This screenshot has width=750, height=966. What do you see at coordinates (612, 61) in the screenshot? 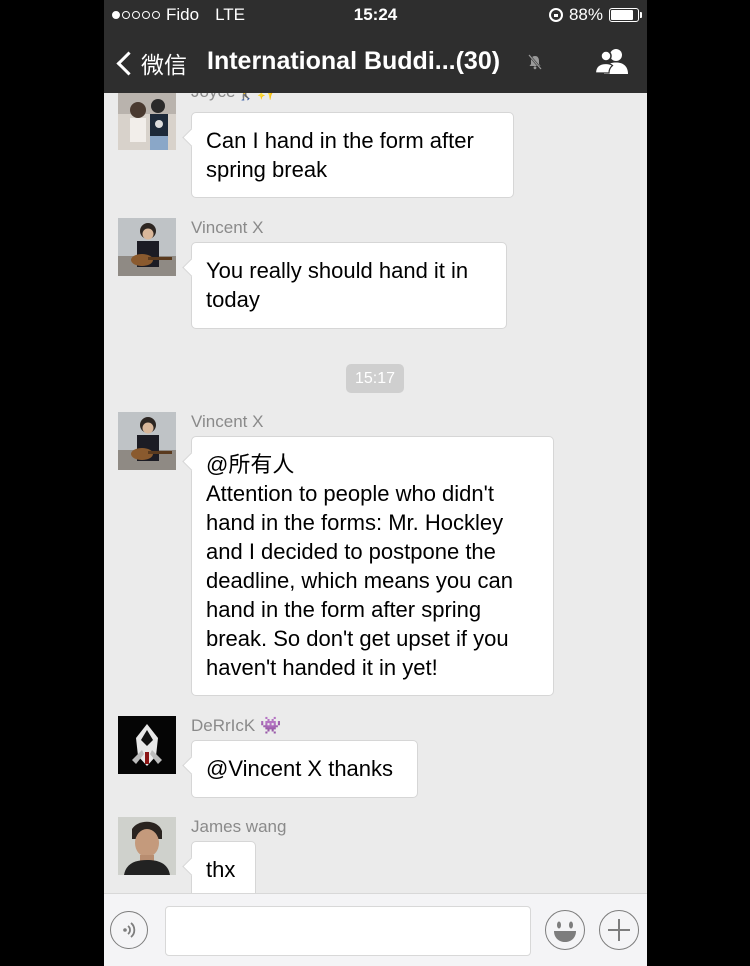
I see `group-members-icon` at bounding box center [612, 61].